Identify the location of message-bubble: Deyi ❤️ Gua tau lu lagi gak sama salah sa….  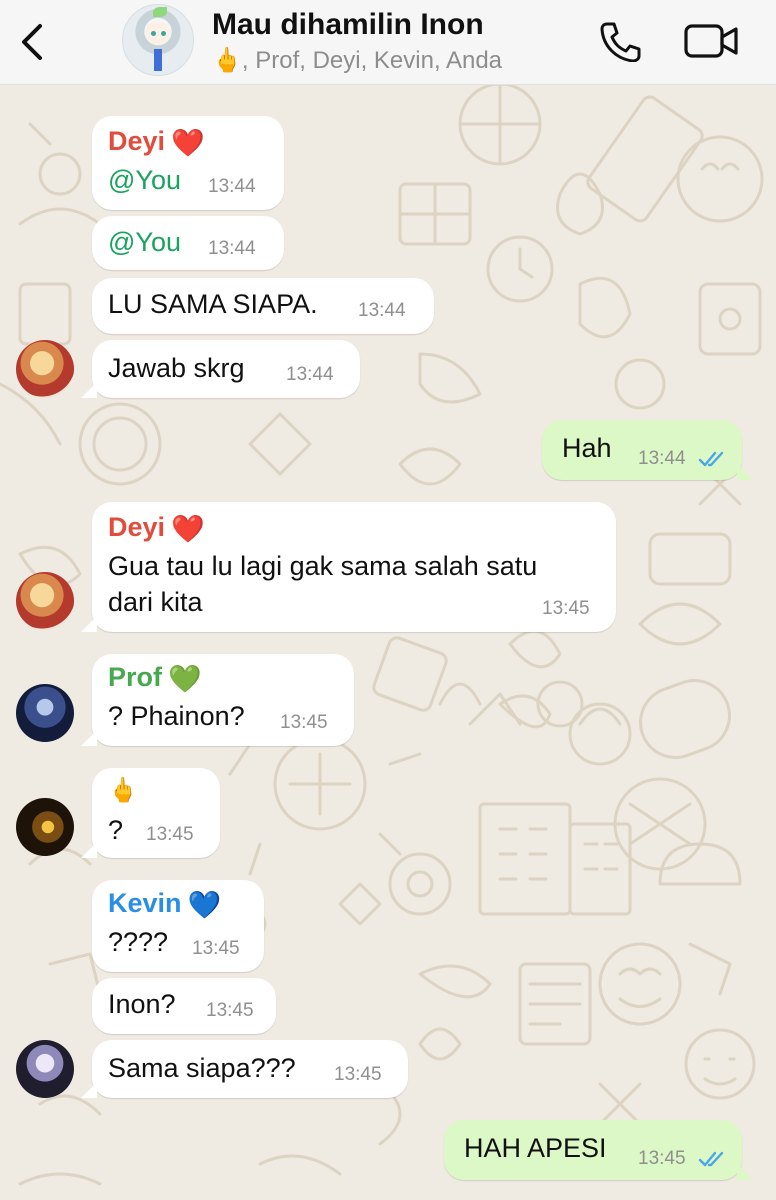
(348, 567).